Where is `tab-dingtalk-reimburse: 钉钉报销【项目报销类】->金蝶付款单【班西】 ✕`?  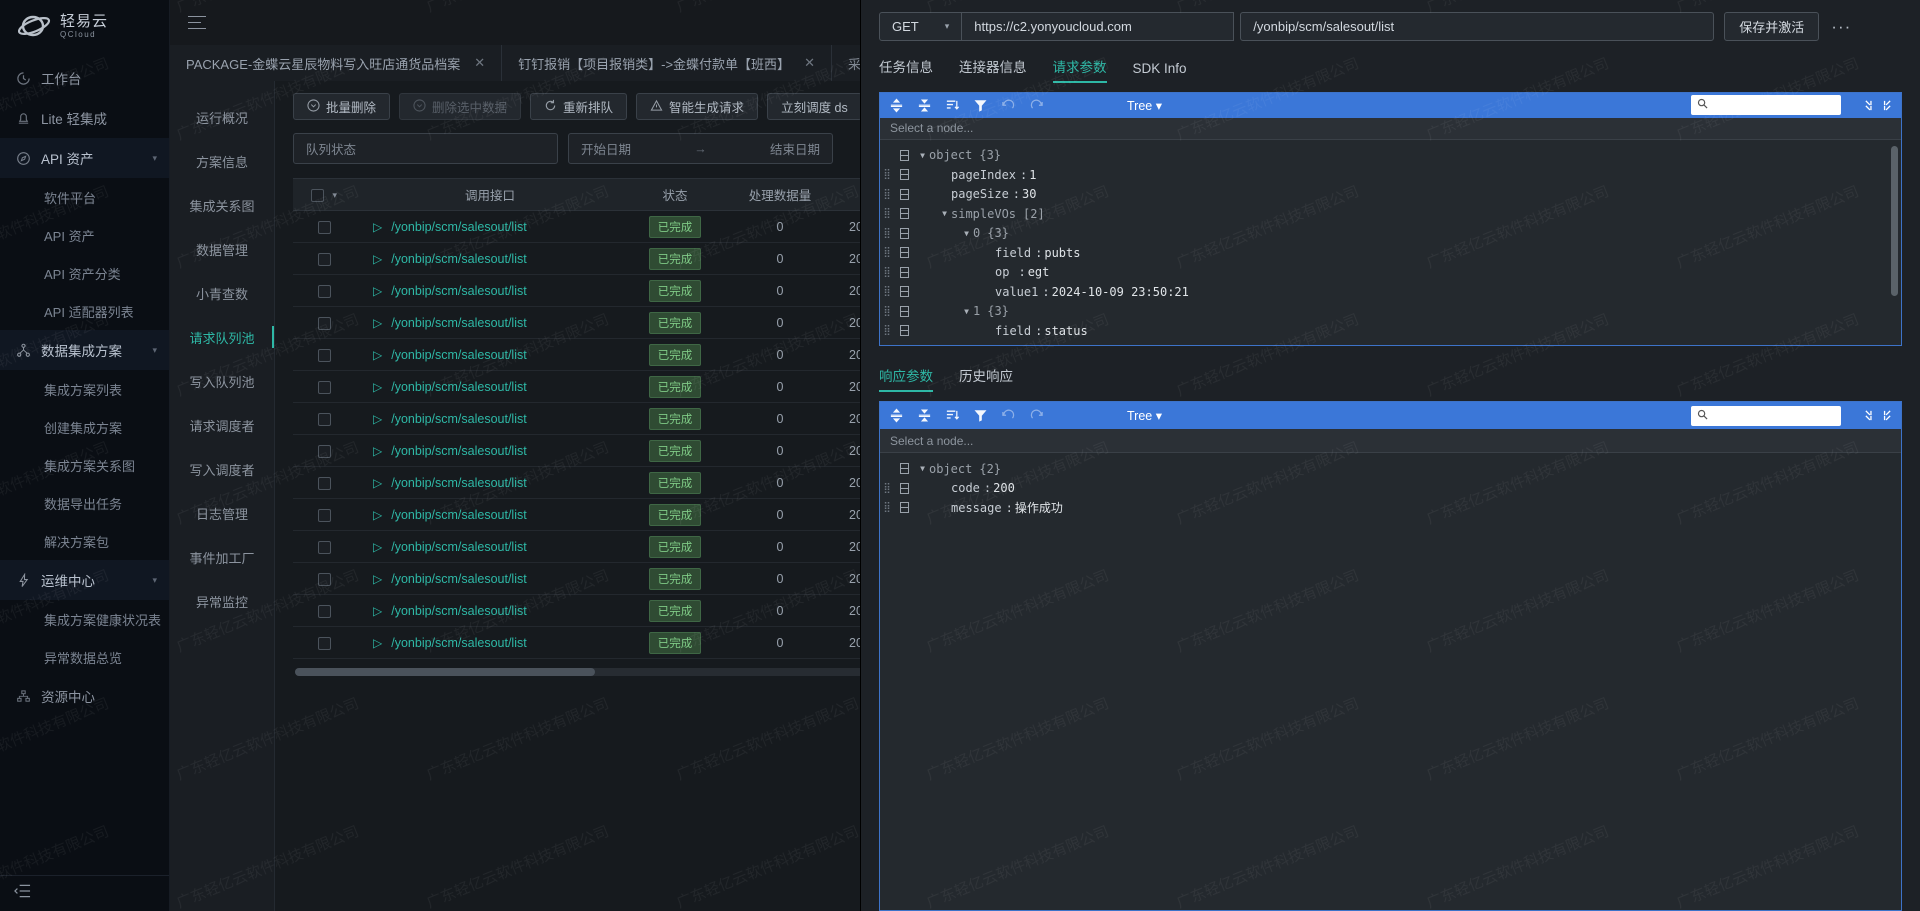
tab-dingtalk-reimburse: 钉钉报销【项目报销类】->金蝶付款单【班西】 ✕ is located at coordinates (667, 63).